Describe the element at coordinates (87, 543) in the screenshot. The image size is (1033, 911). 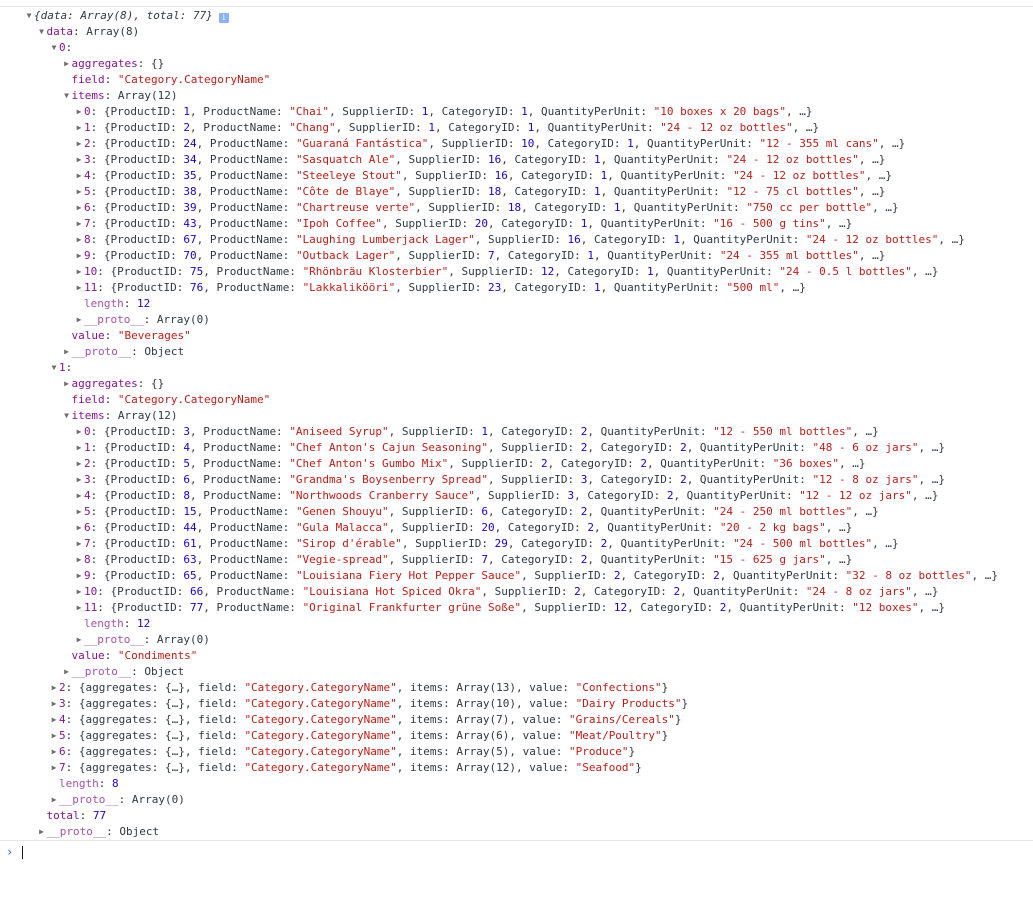
I see `token: 7` at that location.